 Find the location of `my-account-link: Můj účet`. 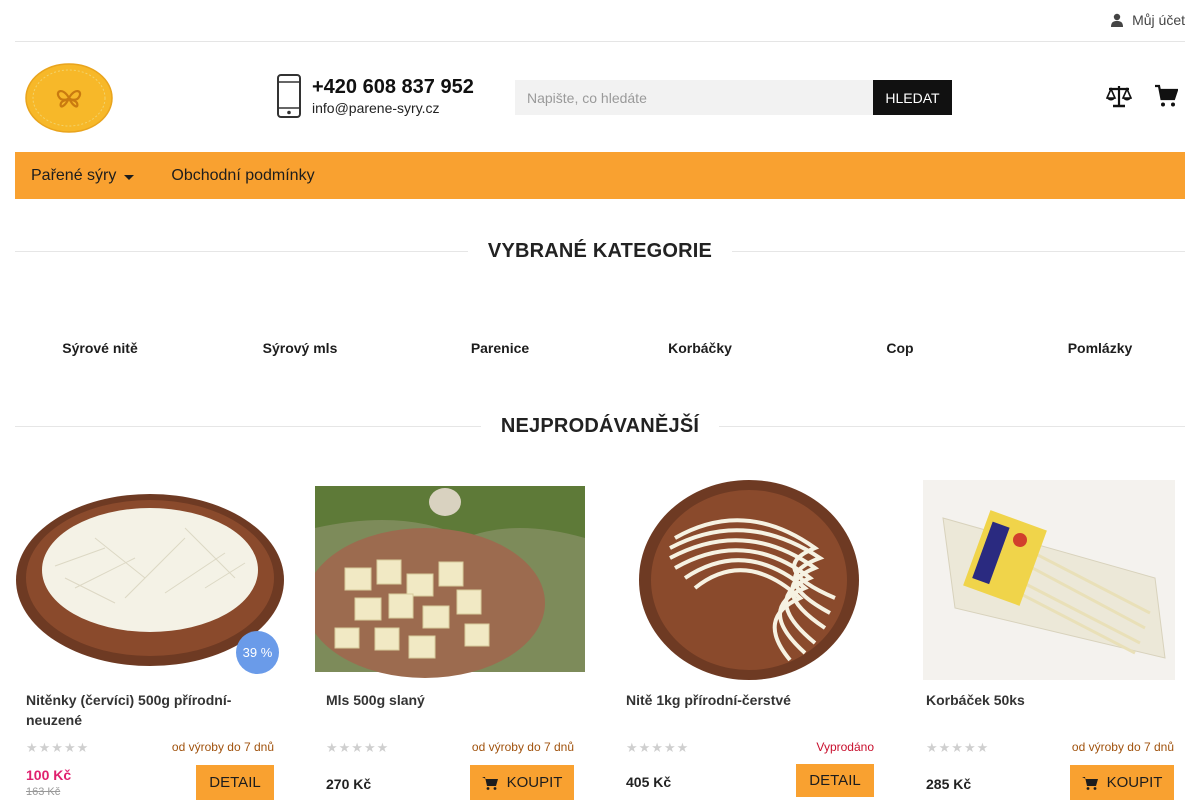

my-account-link: Můj účet is located at coordinates (1147, 20).